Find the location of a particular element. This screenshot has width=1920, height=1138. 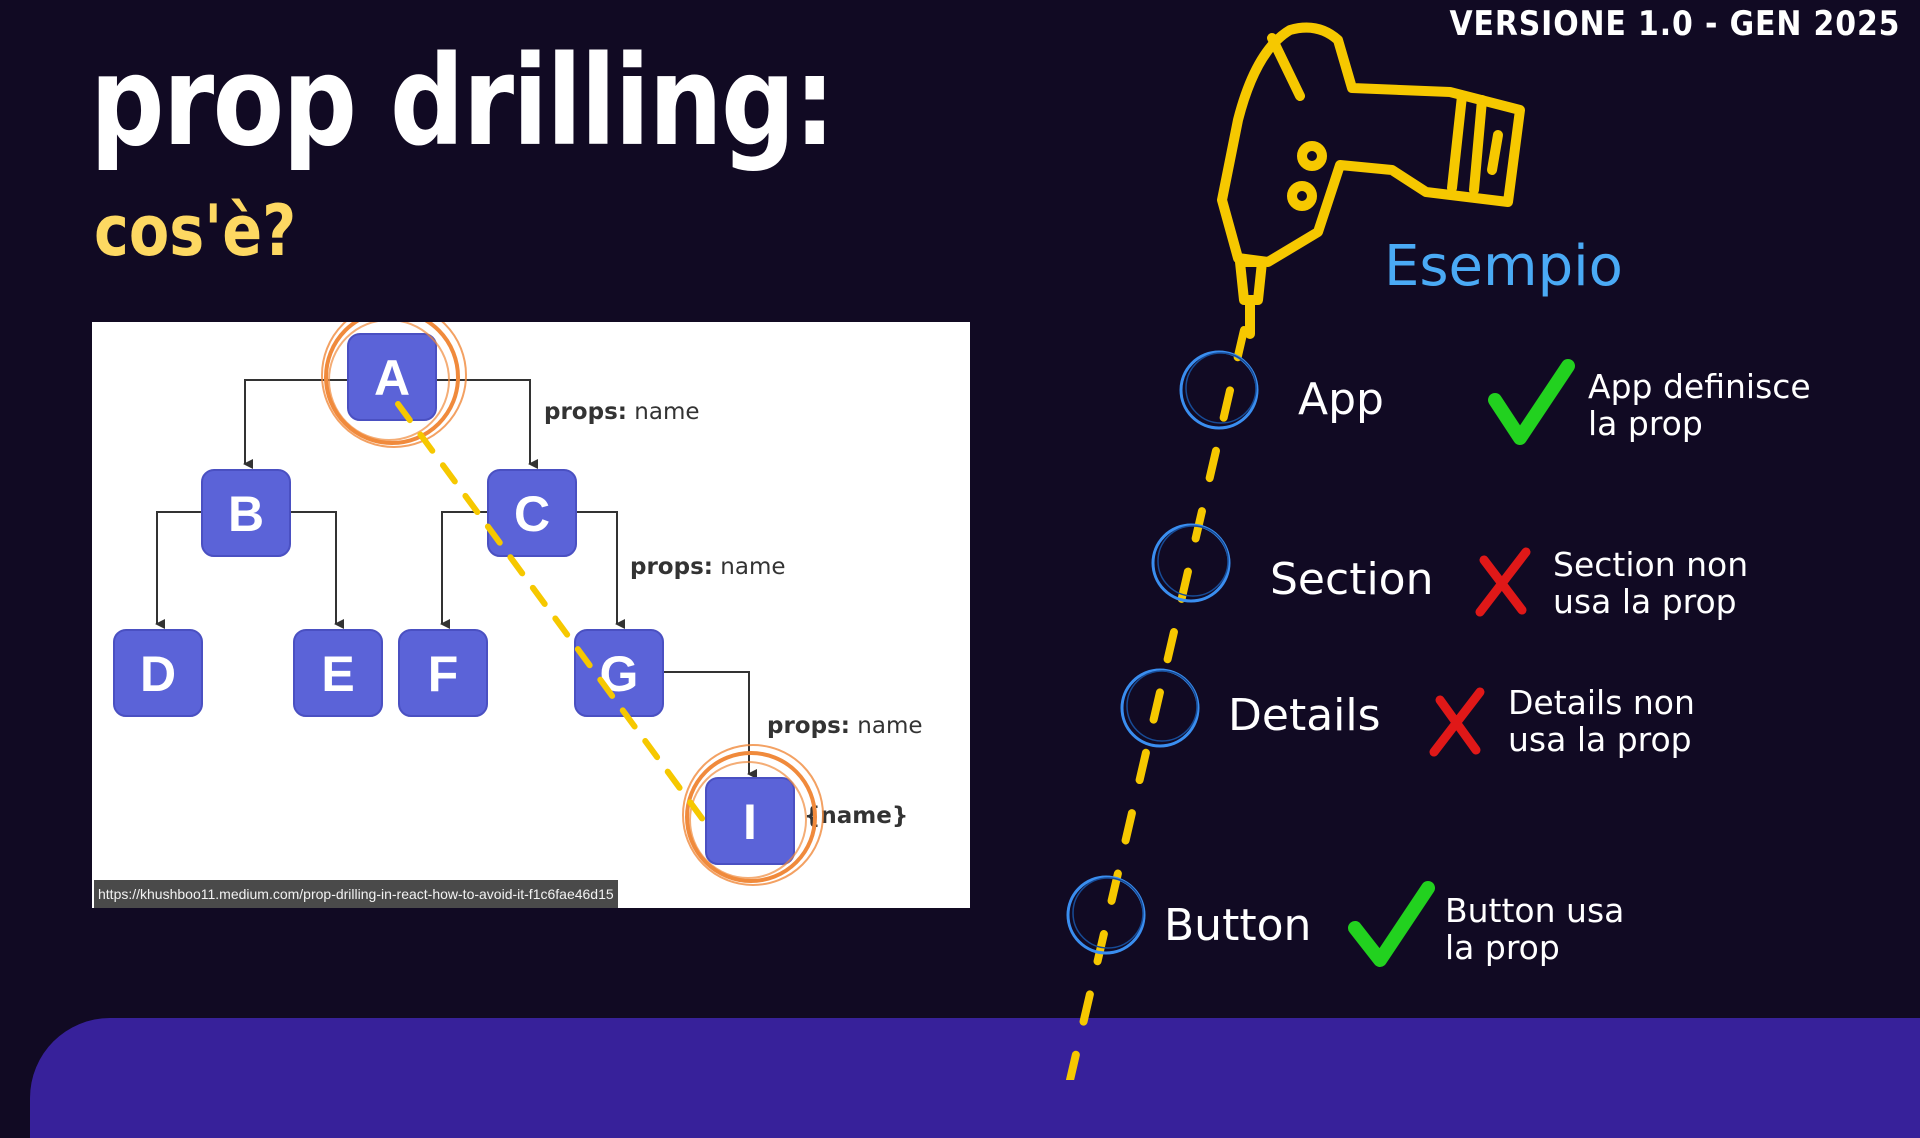

node-g: G is located at coordinates (619, 673).